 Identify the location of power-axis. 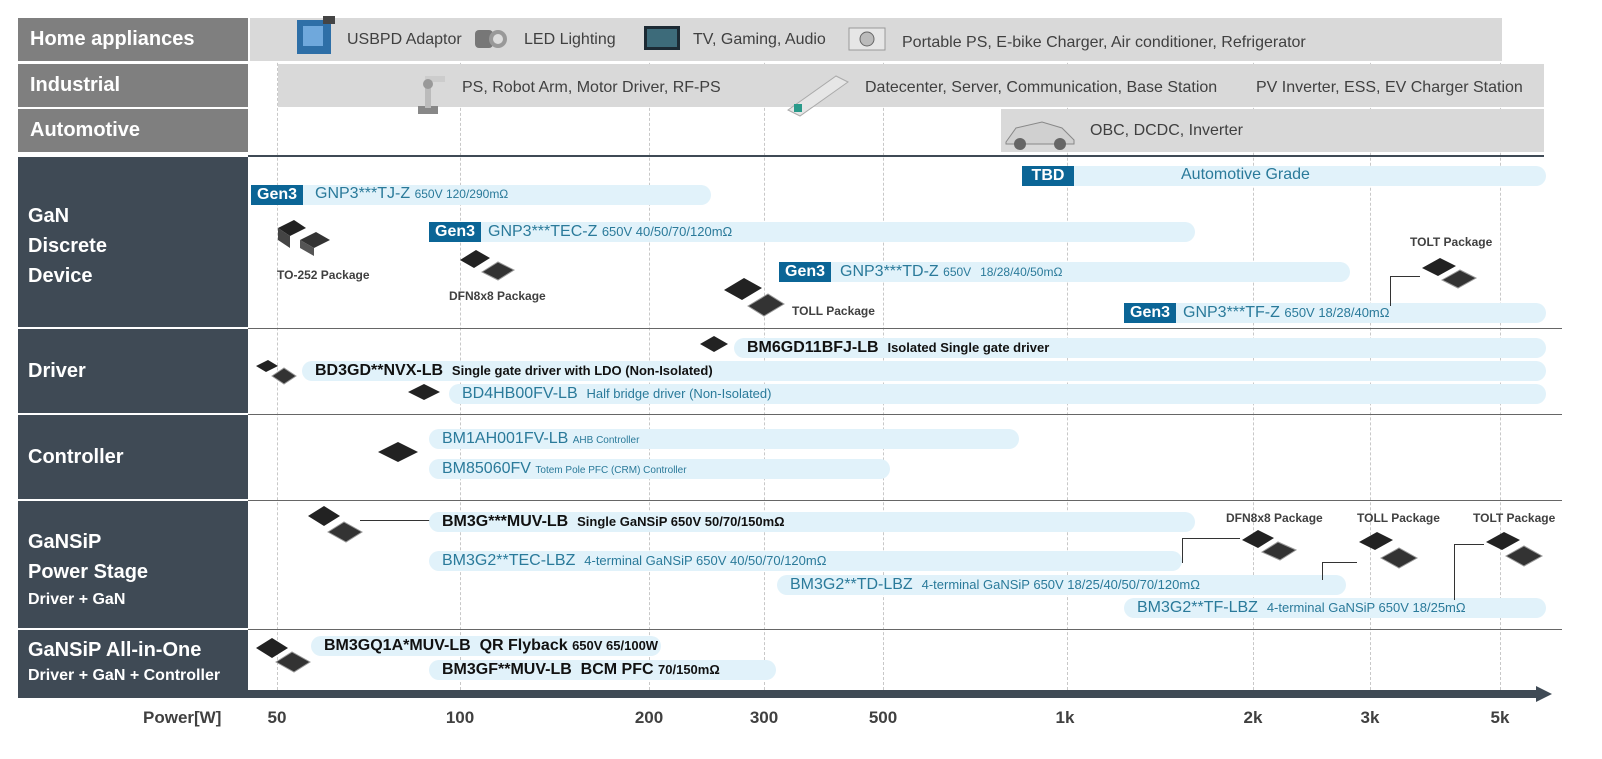
(778, 694).